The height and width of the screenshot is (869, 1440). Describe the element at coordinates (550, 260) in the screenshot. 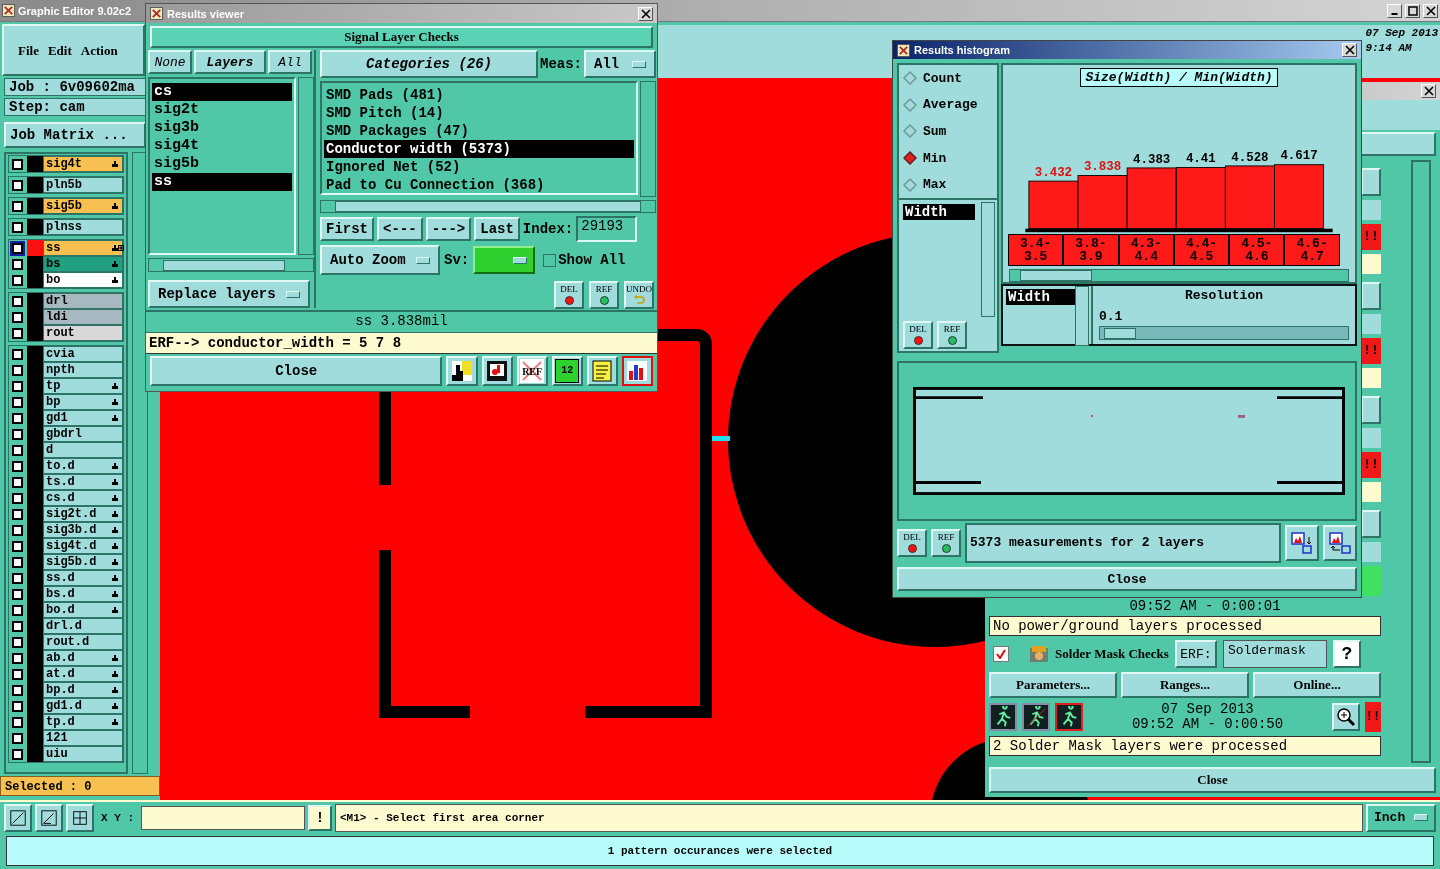

I see `show-all-checkbox` at that location.